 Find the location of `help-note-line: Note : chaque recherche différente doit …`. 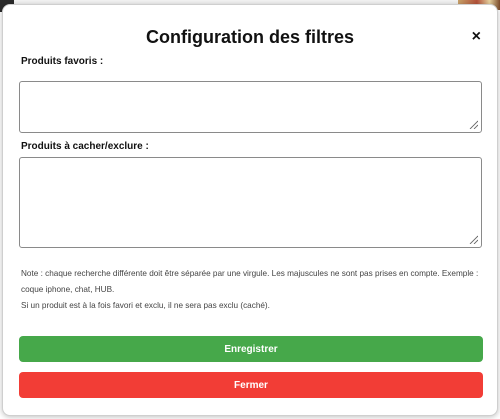

help-note-line: Note : chaque recherche différente doit … is located at coordinates (250, 281).